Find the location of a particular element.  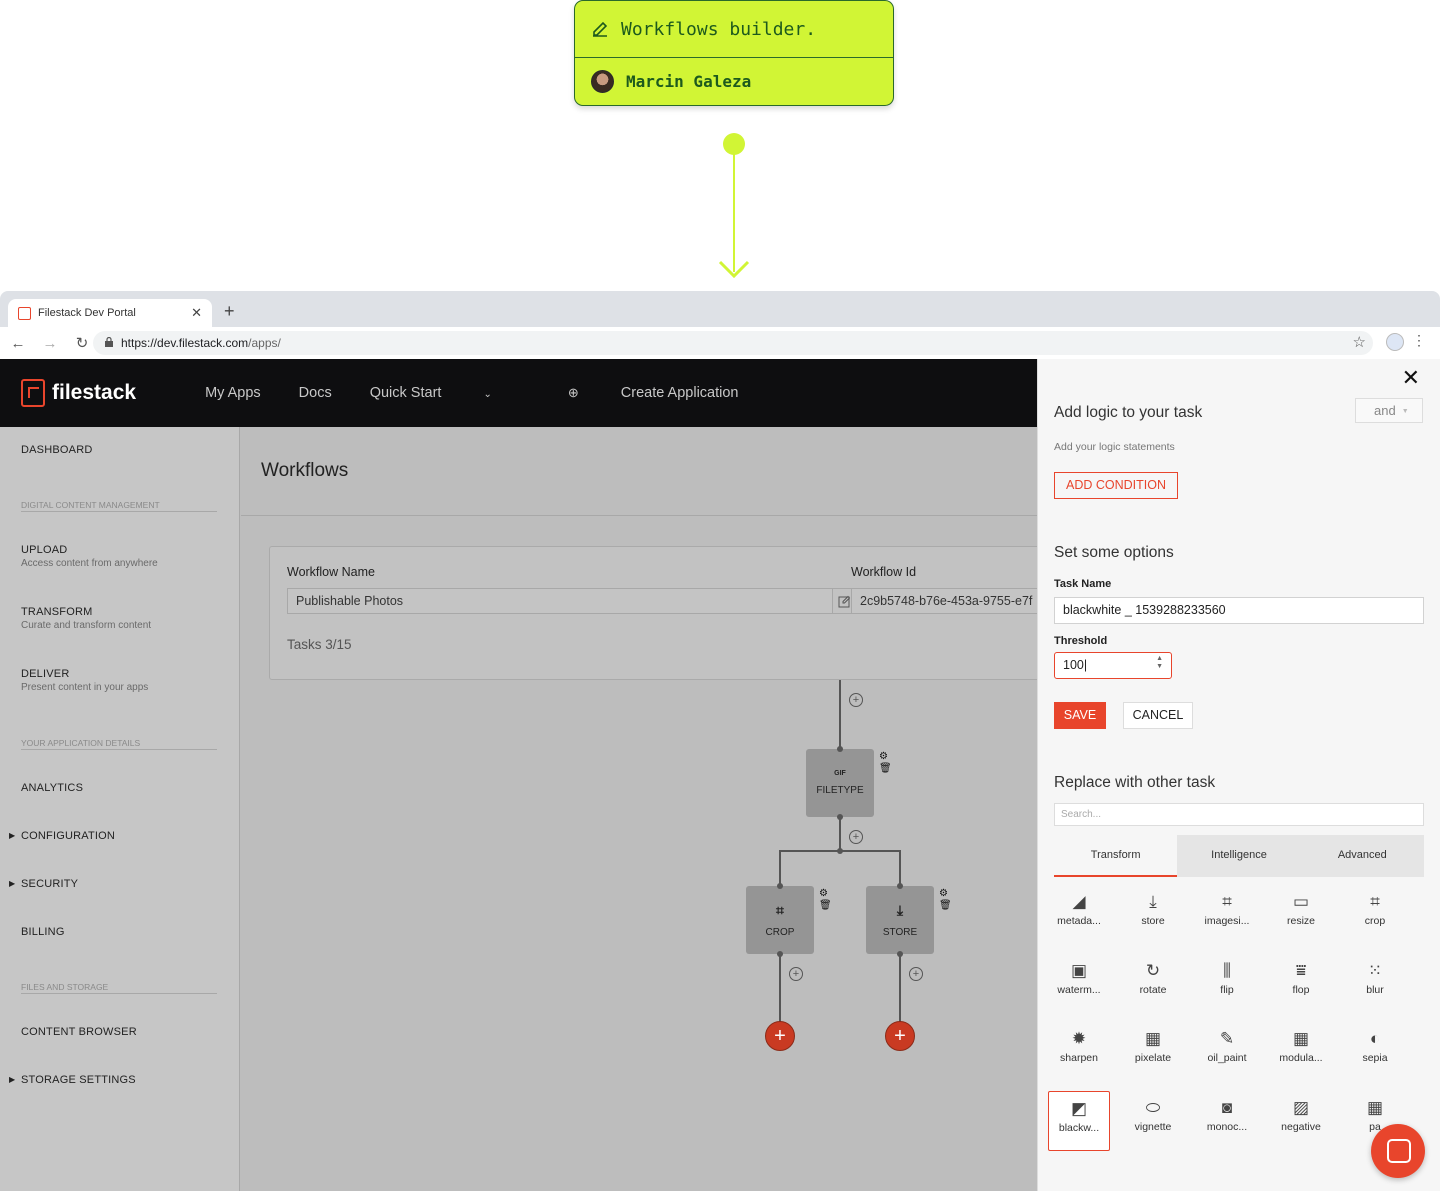

chevron-down-icon: ▼ is located at coordinates (1405, 412).